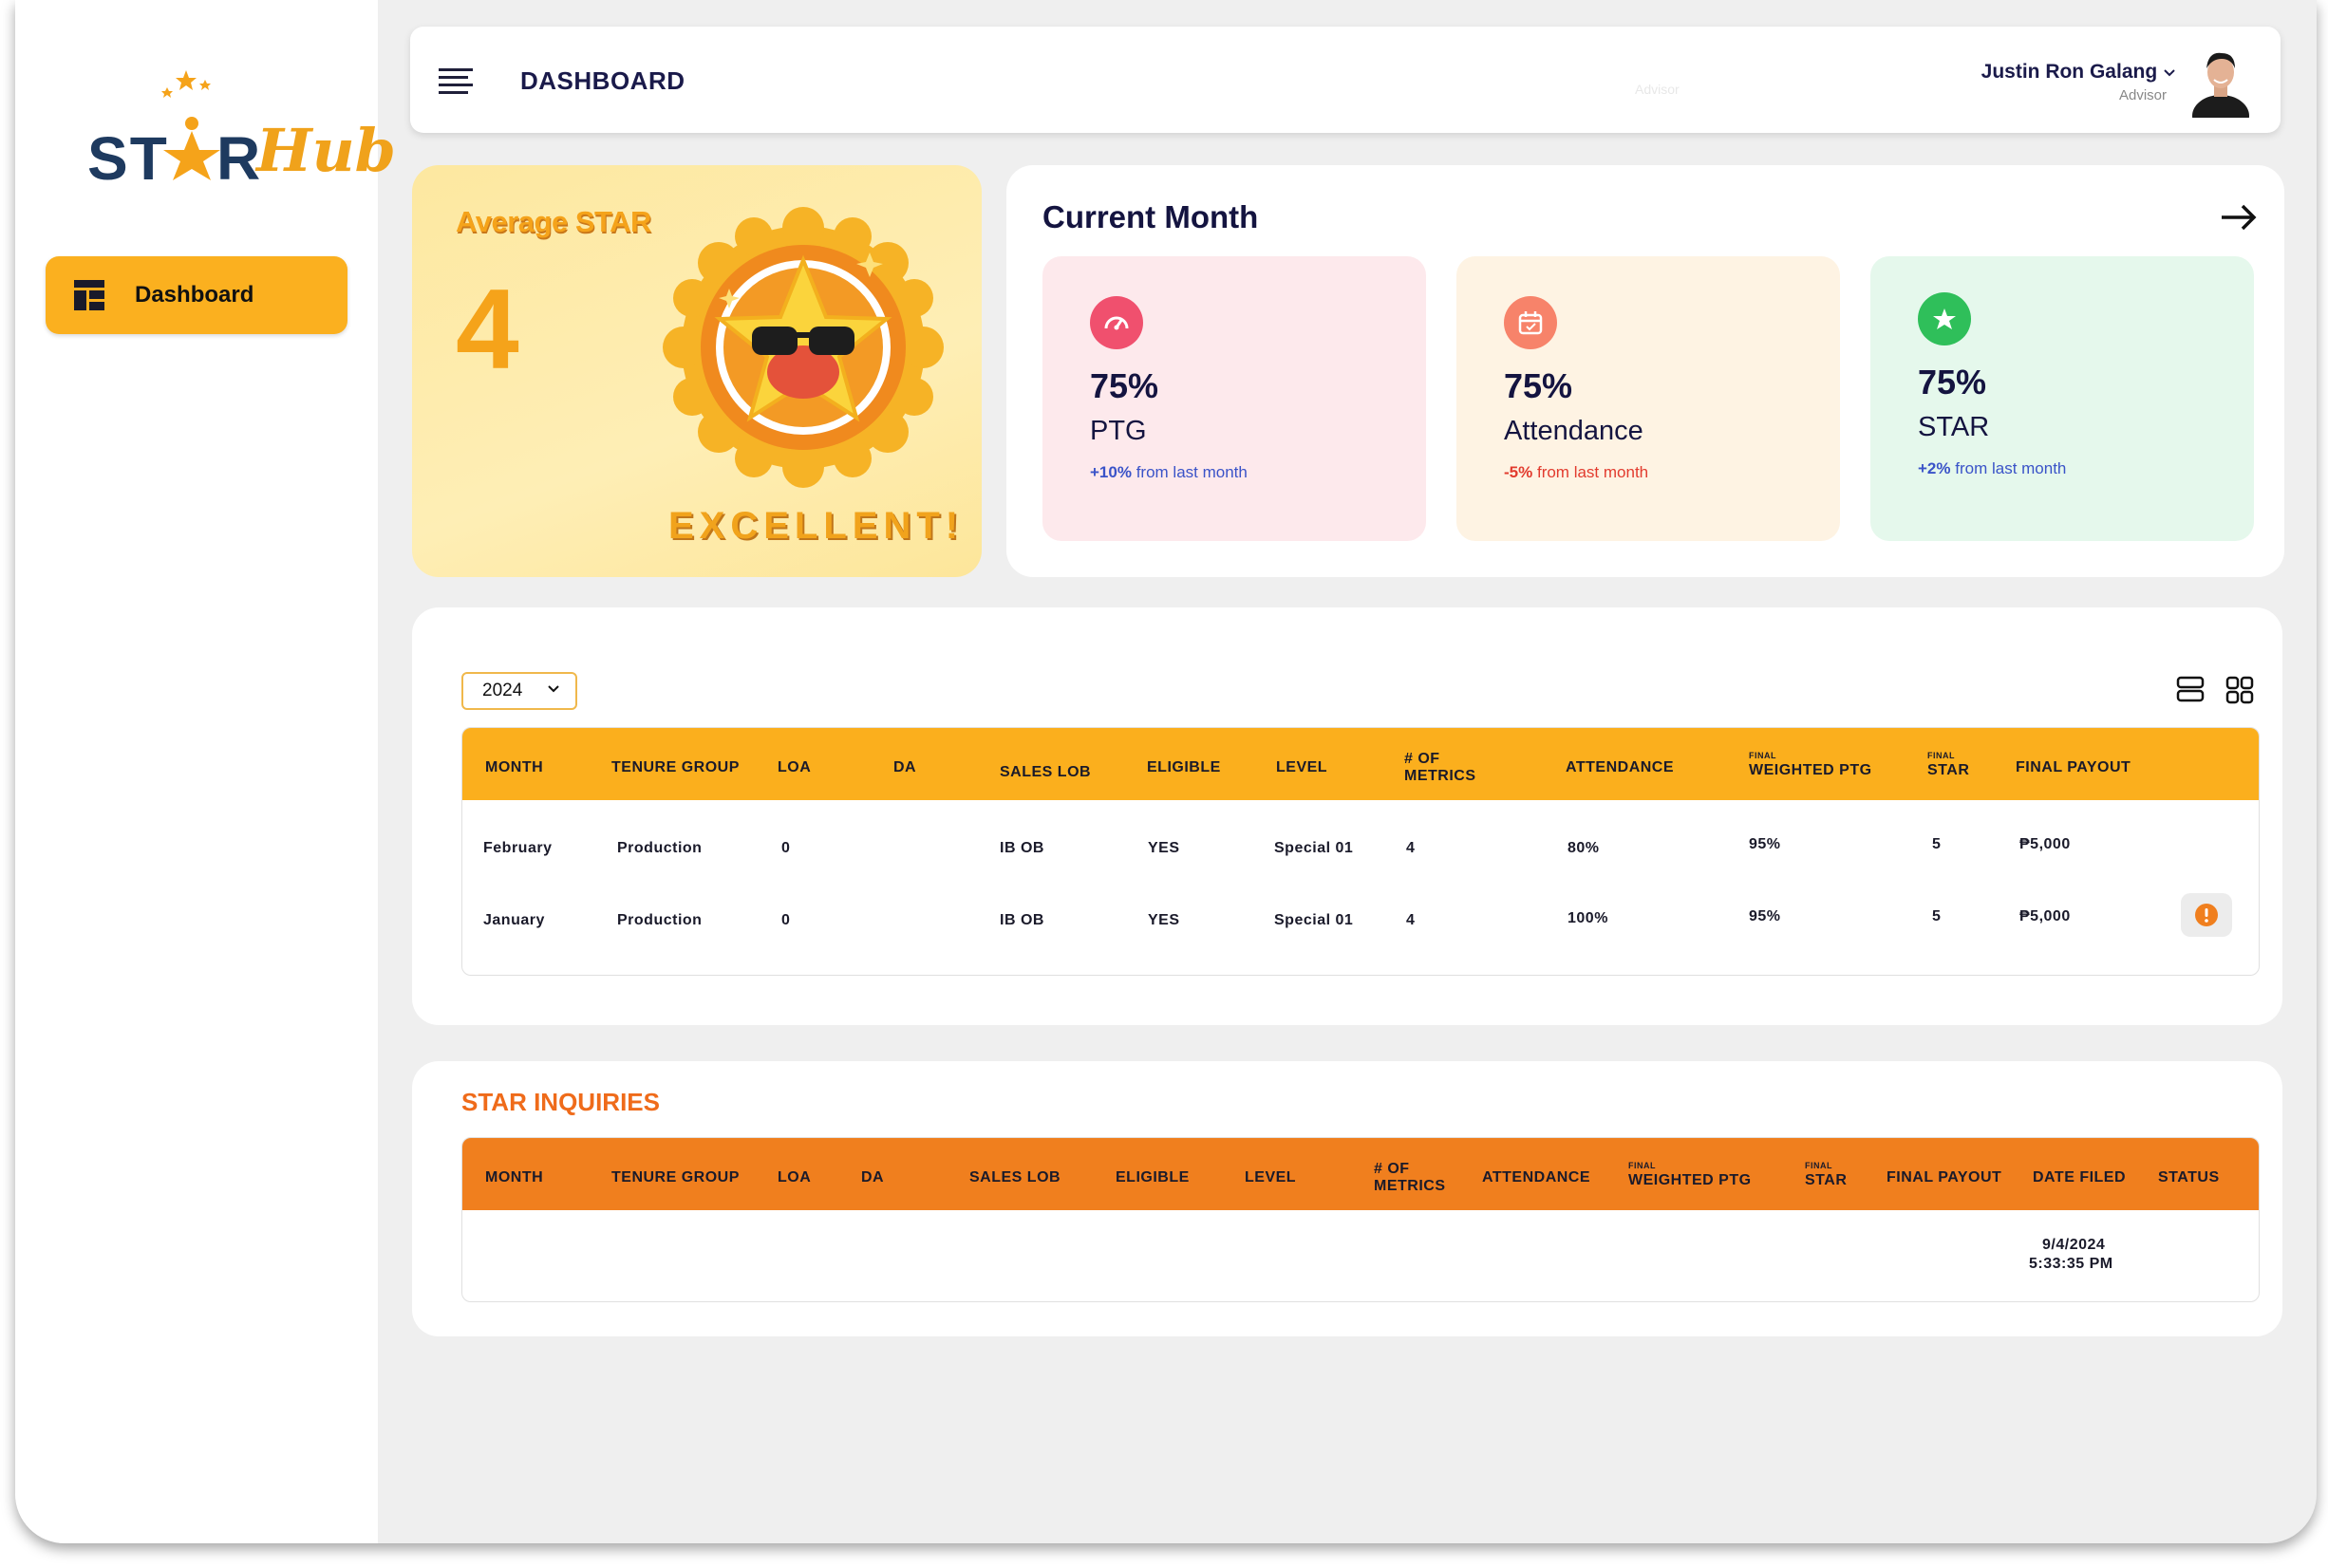 The height and width of the screenshot is (1568, 2328). Describe the element at coordinates (1118, 431) in the screenshot. I see `stat-label: PTG` at that location.